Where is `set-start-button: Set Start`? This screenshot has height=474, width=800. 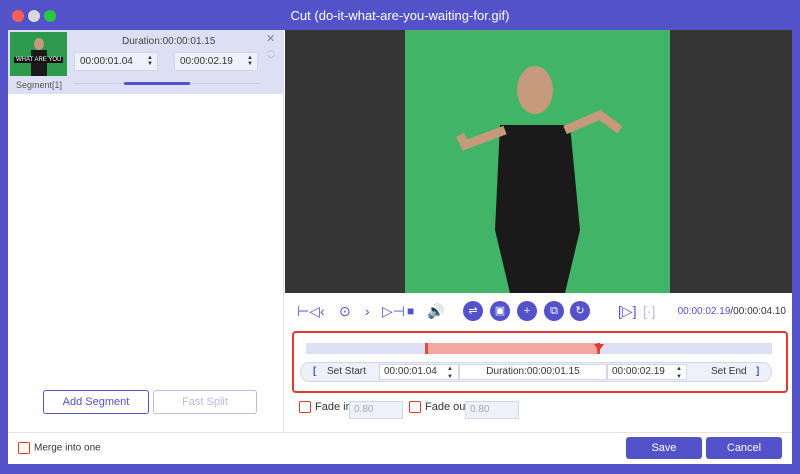 set-start-button: Set Start is located at coordinates (346, 372).